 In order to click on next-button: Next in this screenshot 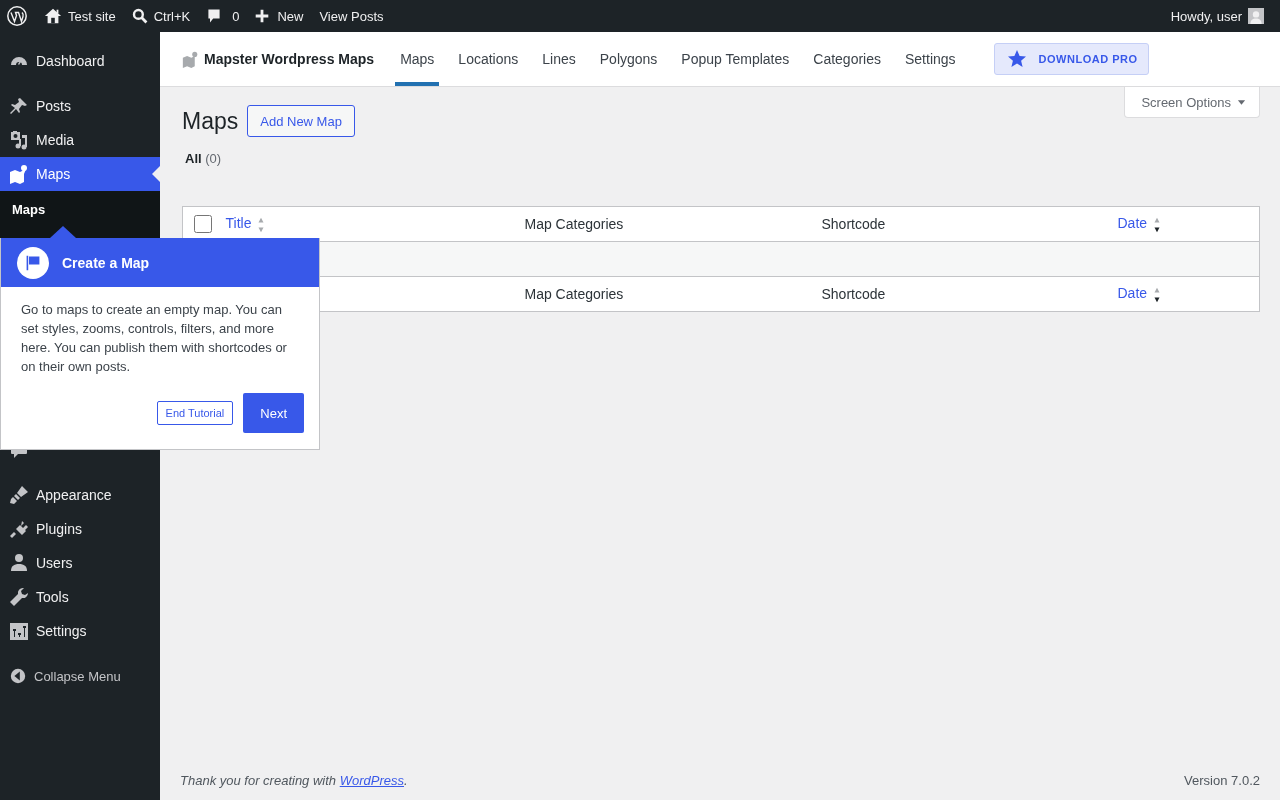, I will do `click(273, 413)`.